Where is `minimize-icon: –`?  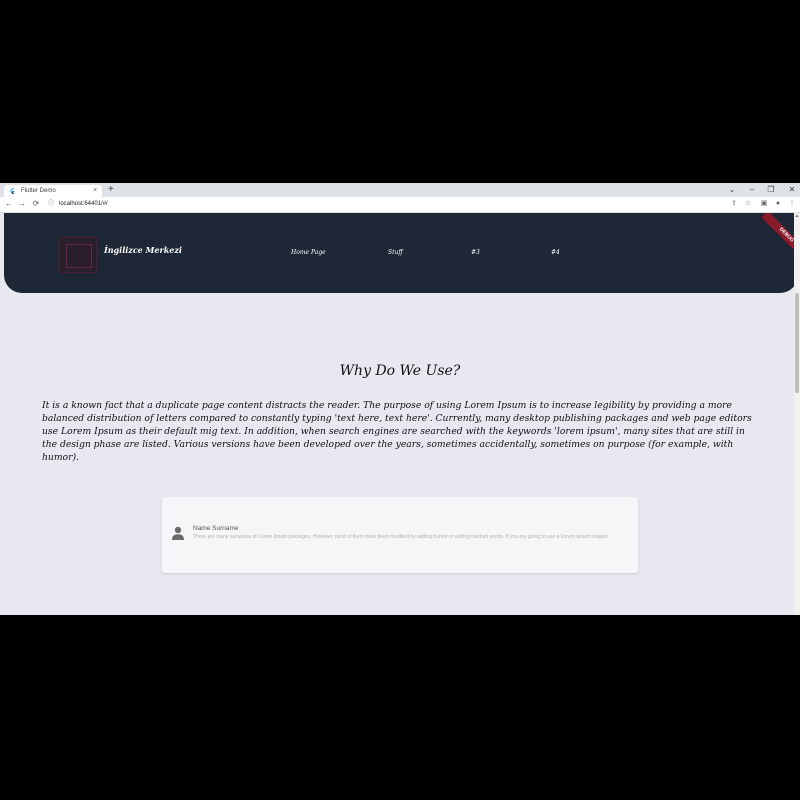 minimize-icon: – is located at coordinates (752, 190).